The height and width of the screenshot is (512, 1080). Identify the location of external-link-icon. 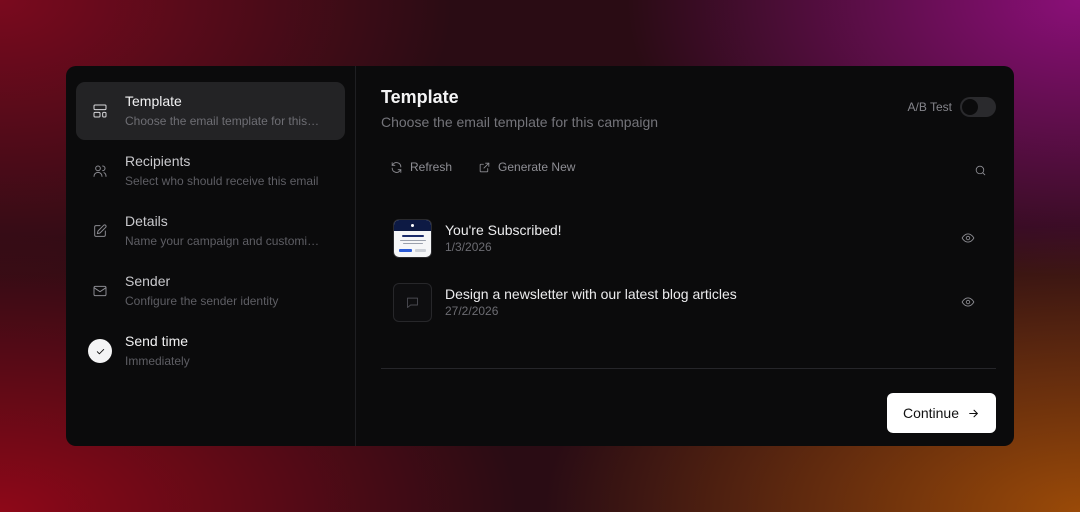
(484, 167).